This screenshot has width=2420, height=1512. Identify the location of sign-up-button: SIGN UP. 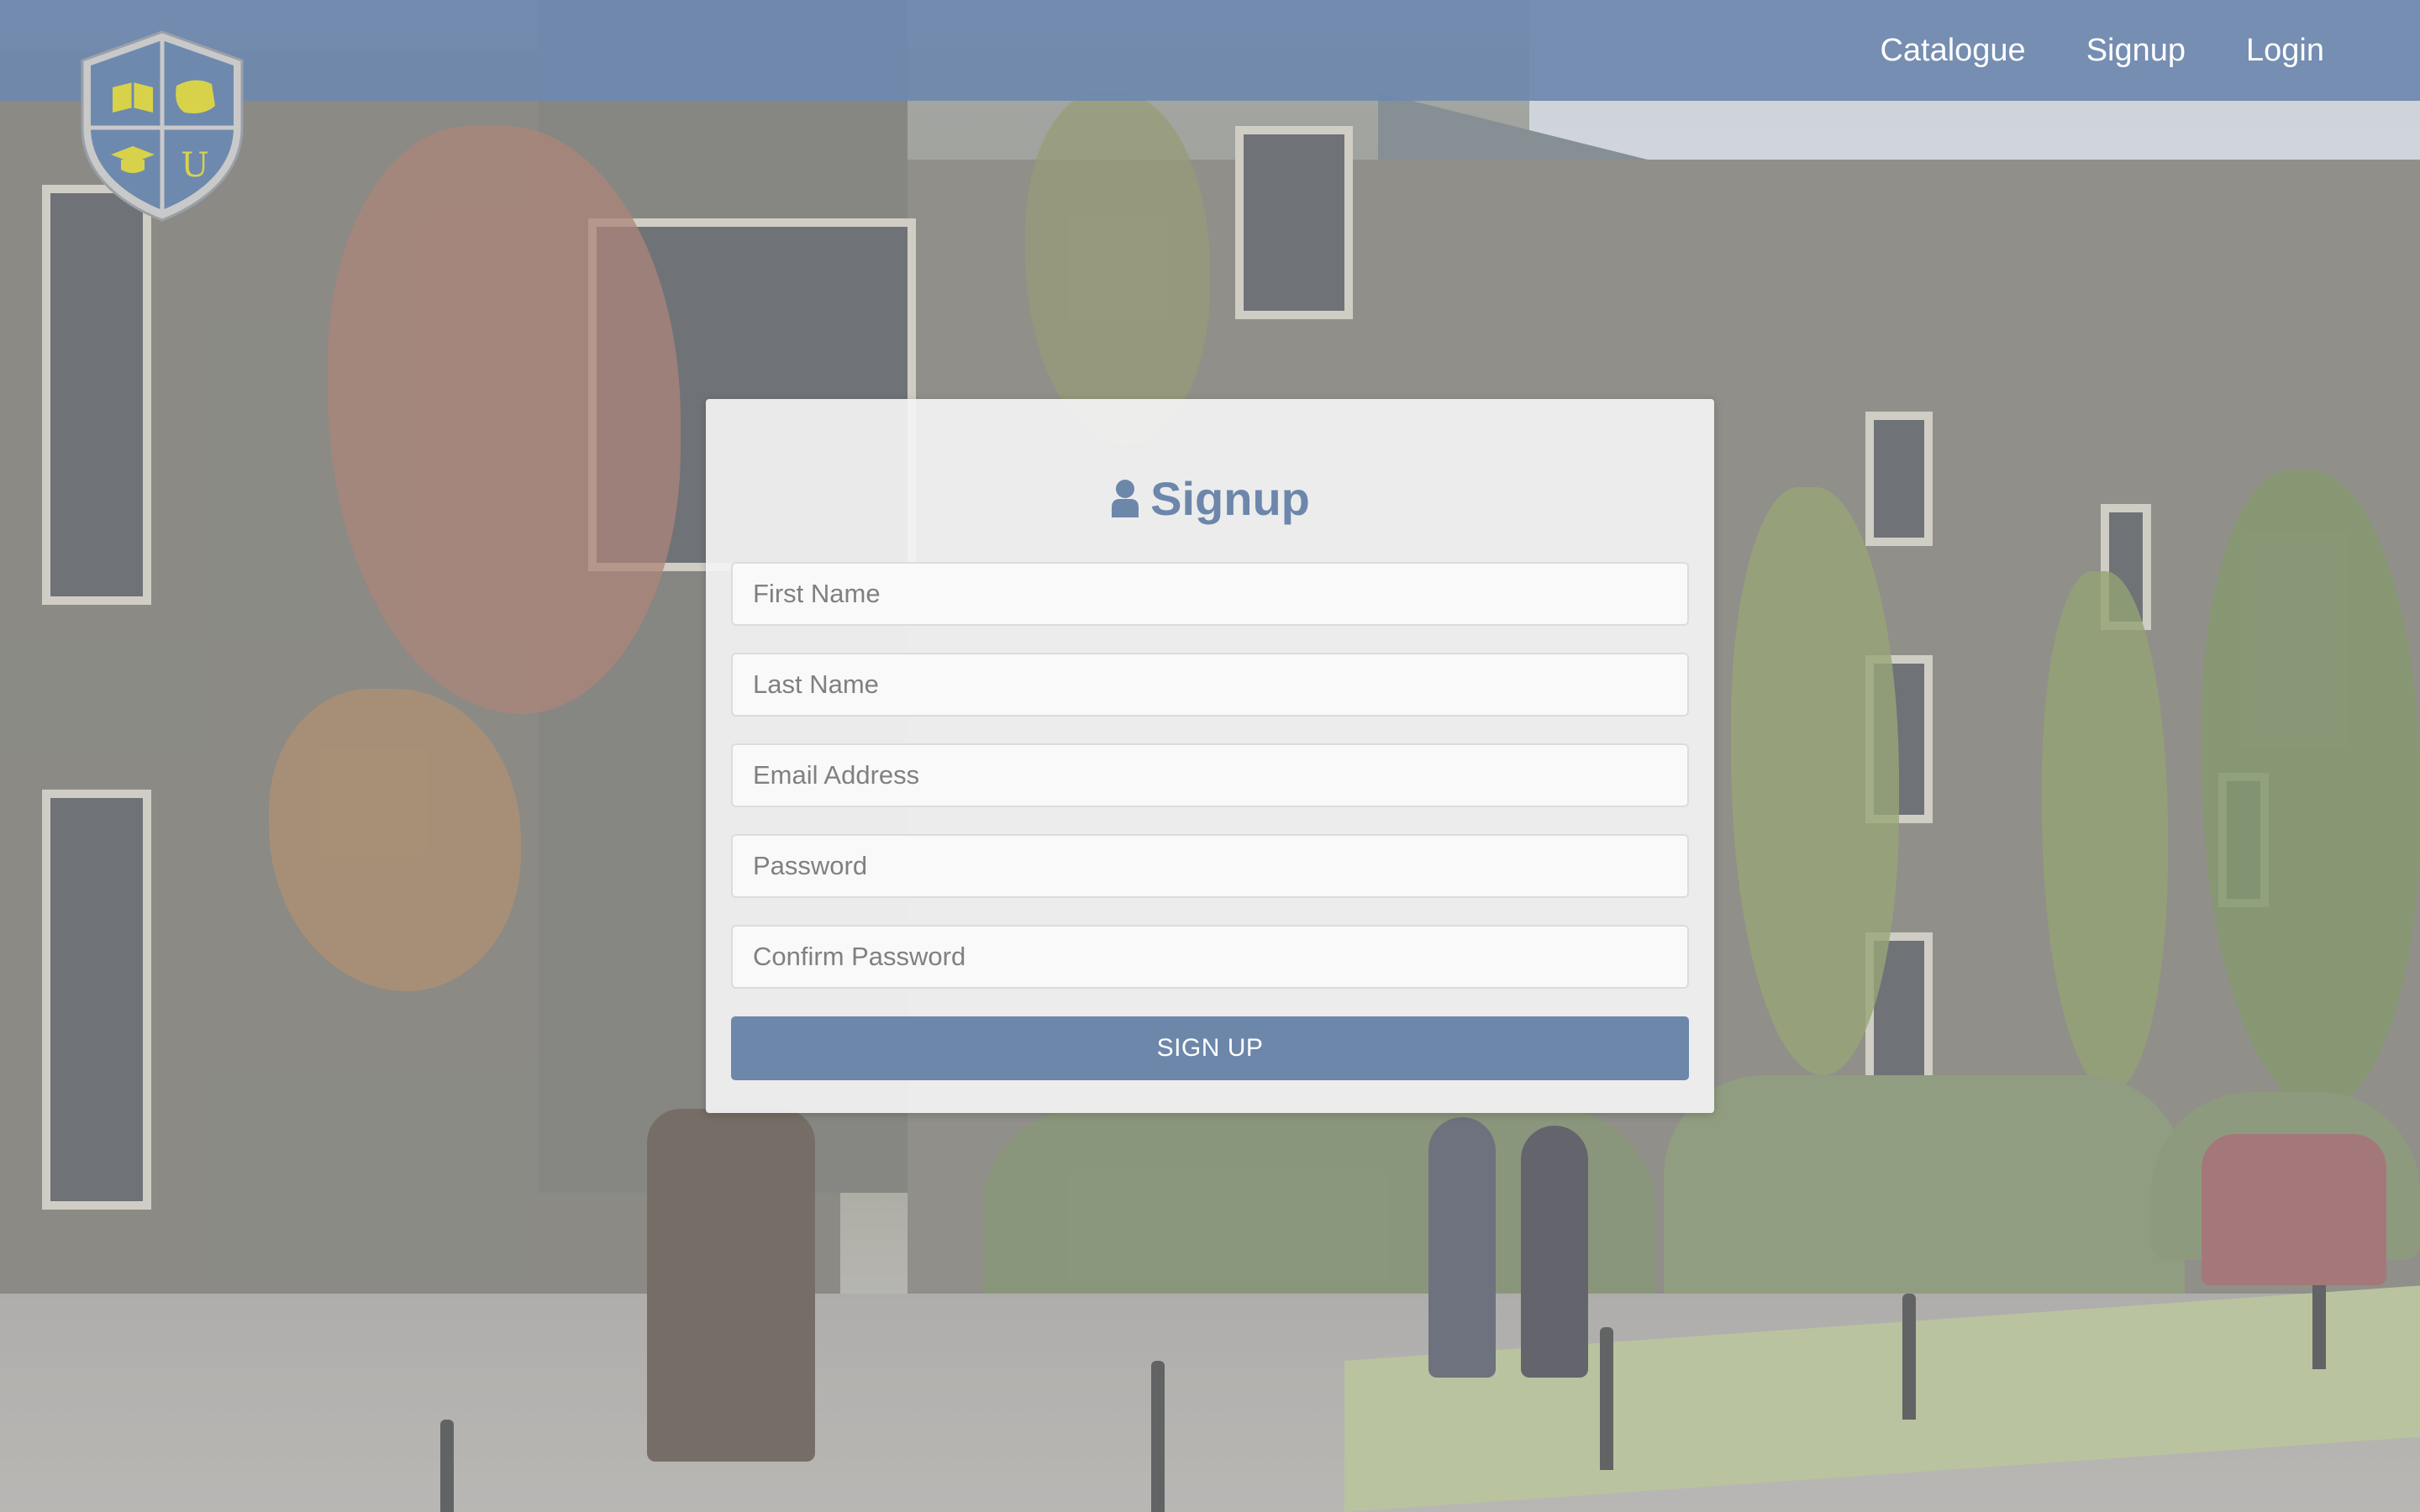
(1210, 1048).